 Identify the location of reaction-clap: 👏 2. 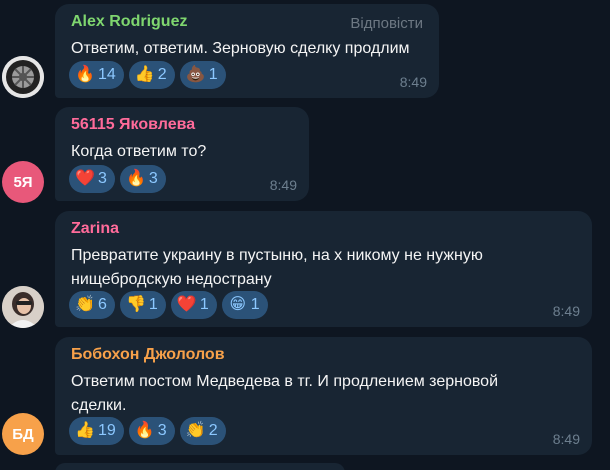
(202, 431).